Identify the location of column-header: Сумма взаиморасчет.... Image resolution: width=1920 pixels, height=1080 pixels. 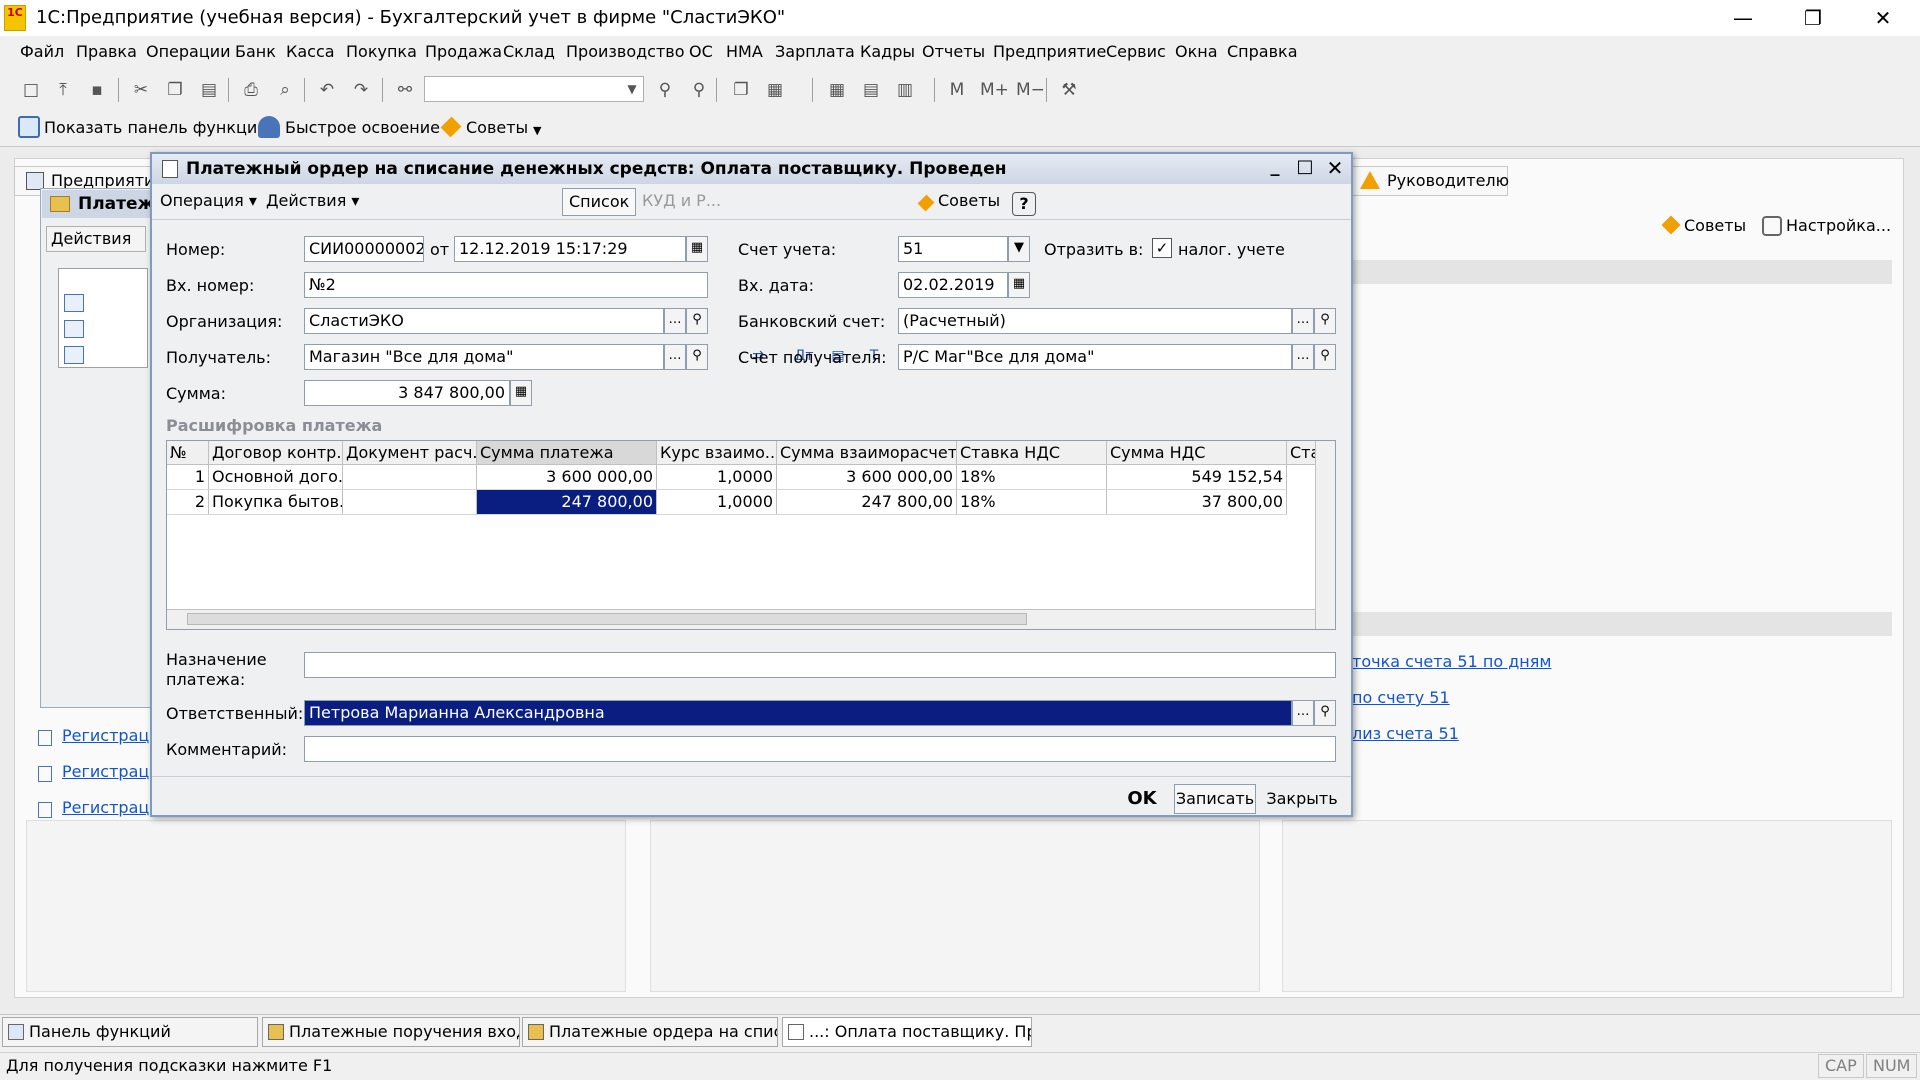
(867, 453).